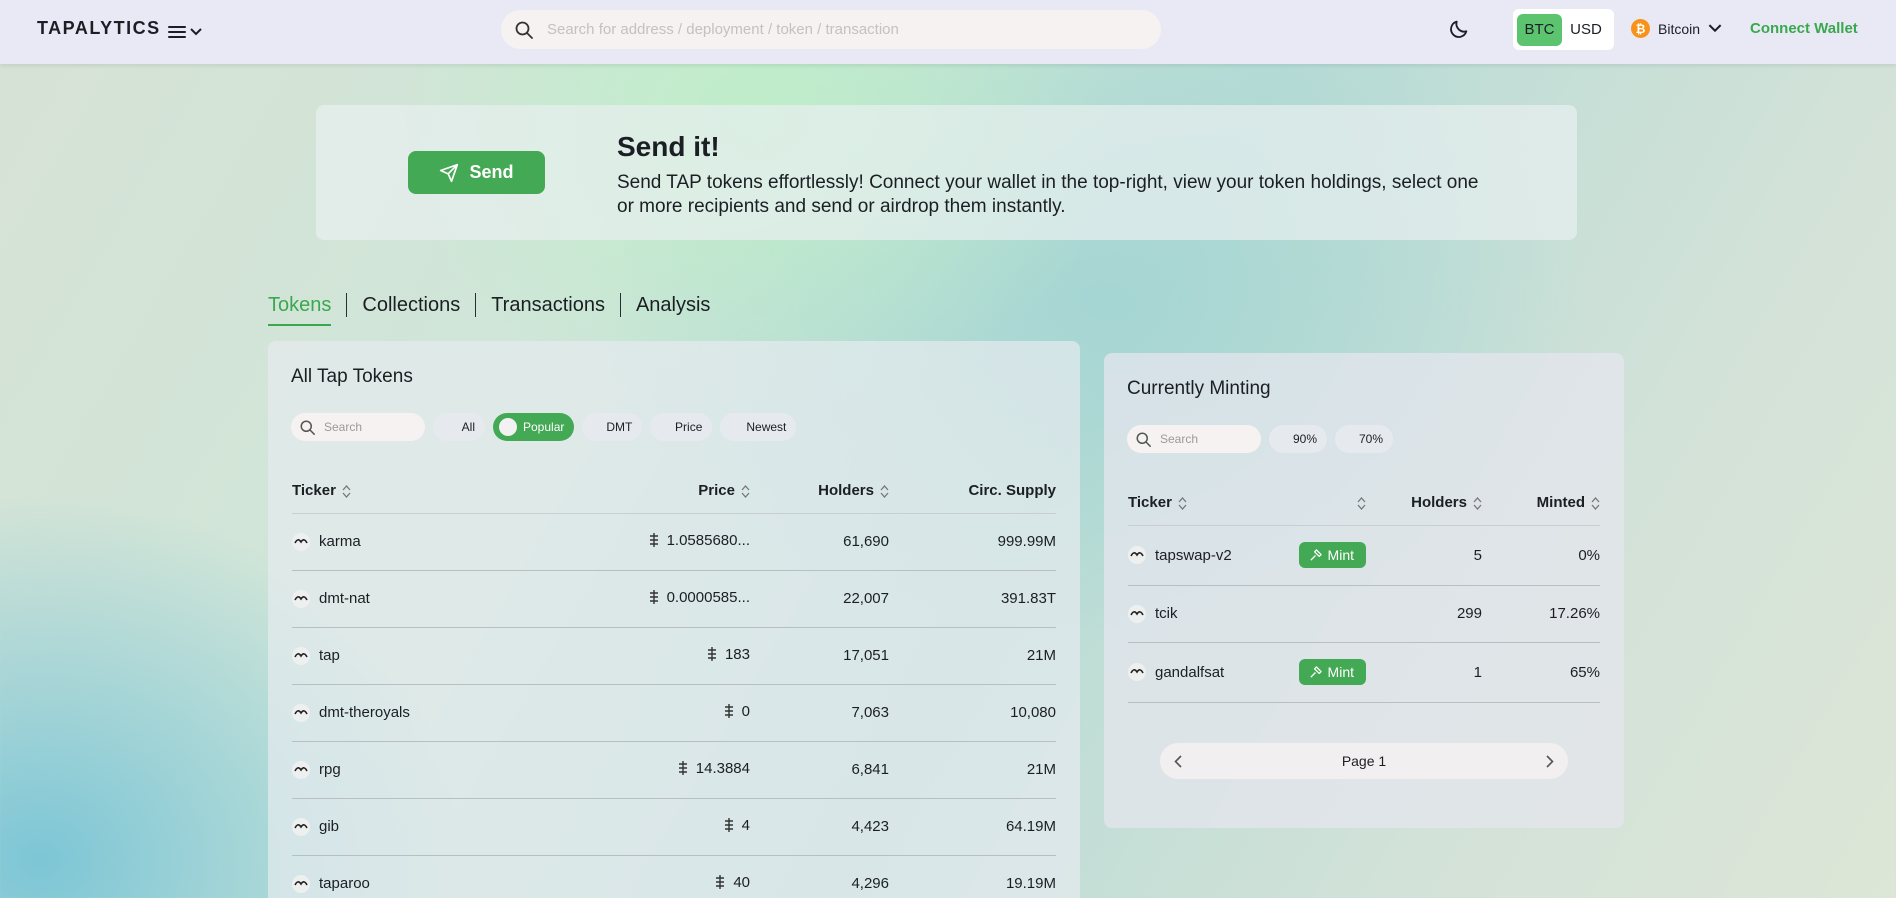 Image resolution: width=1896 pixels, height=898 pixels. I want to click on price-cell: 14.3884, so click(676, 770).